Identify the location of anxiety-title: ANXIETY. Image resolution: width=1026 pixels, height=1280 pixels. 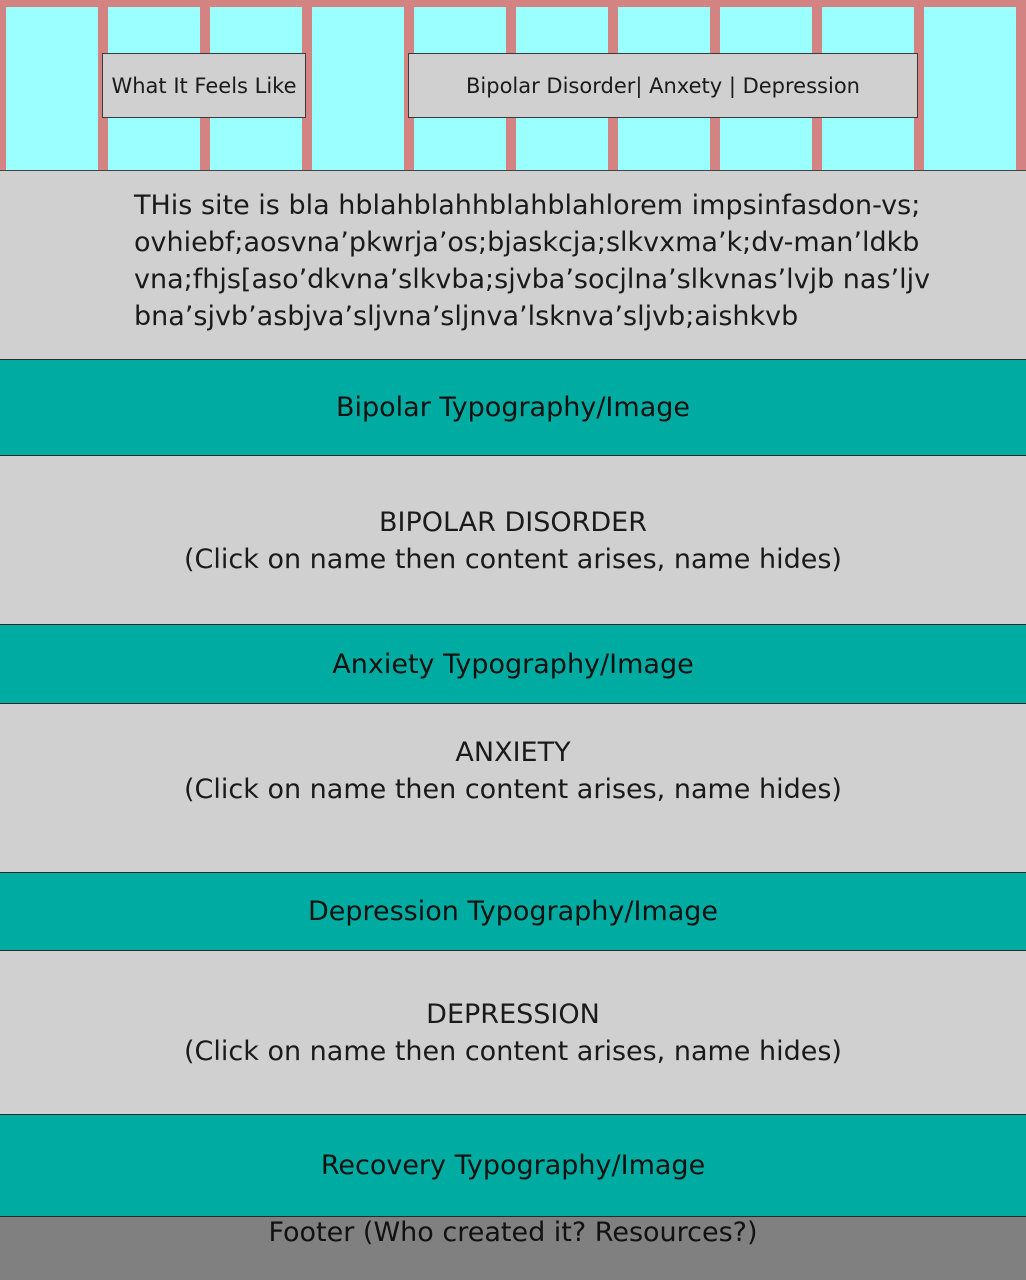
(513, 752).